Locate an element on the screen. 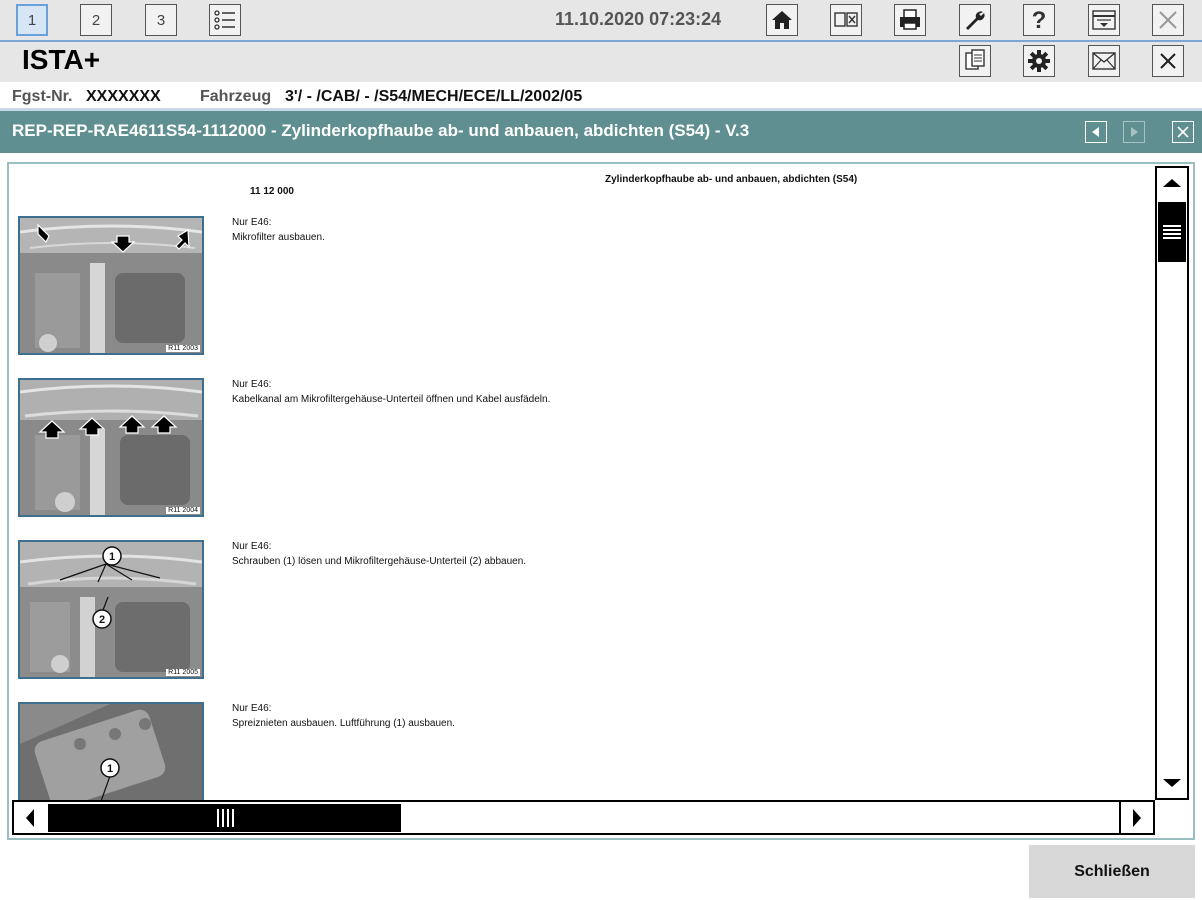 Image resolution: width=1202 pixels, height=900 pixels. list-icon is located at coordinates (224, 20).